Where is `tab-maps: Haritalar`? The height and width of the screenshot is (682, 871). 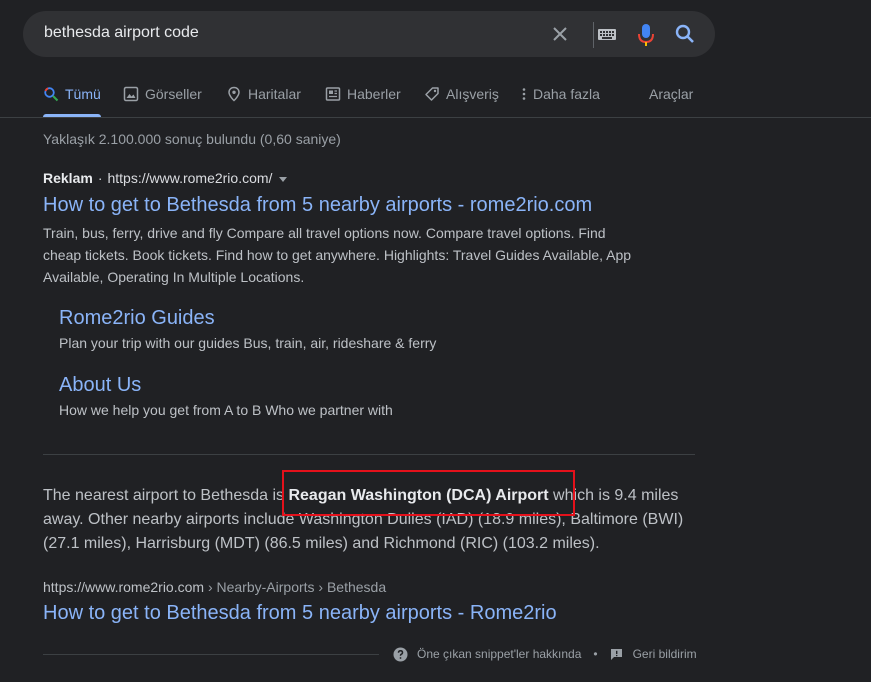
tab-maps: Haritalar is located at coordinates (263, 101).